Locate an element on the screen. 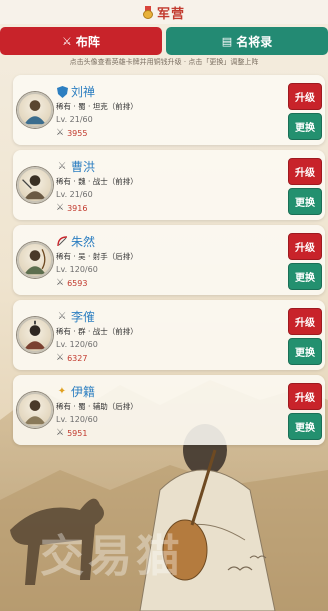  tab-generals: ▤ 名将录 is located at coordinates (247, 41).